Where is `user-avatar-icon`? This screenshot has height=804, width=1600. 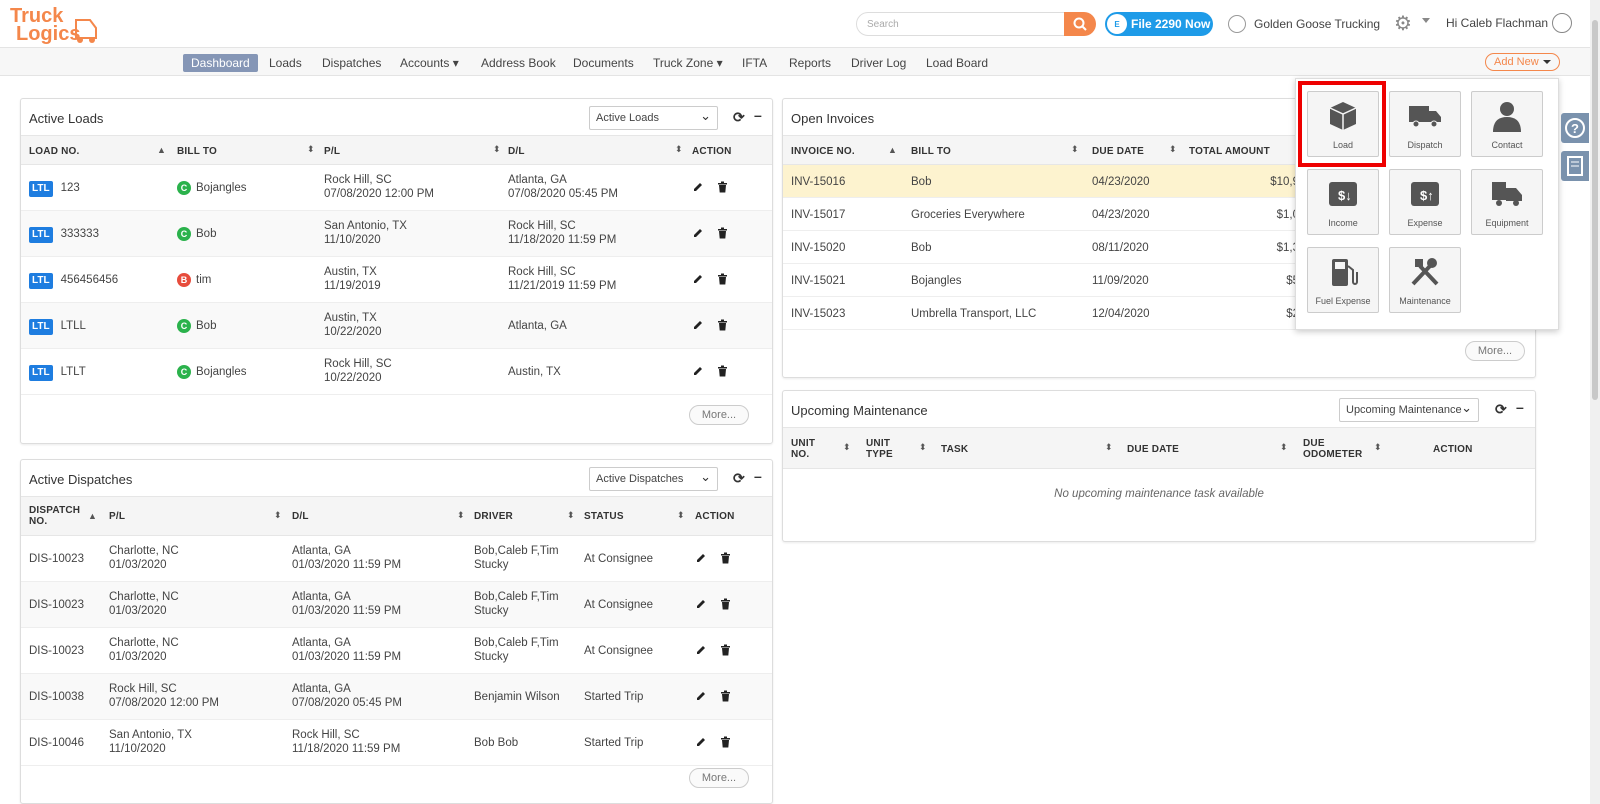
user-avatar-icon is located at coordinates (1562, 23).